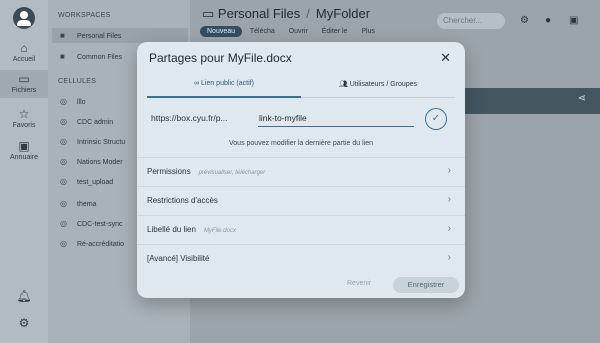 This screenshot has width=600, height=343. Describe the element at coordinates (99, 36) in the screenshot. I see `sidebar-item-label: Personal Files` at that location.